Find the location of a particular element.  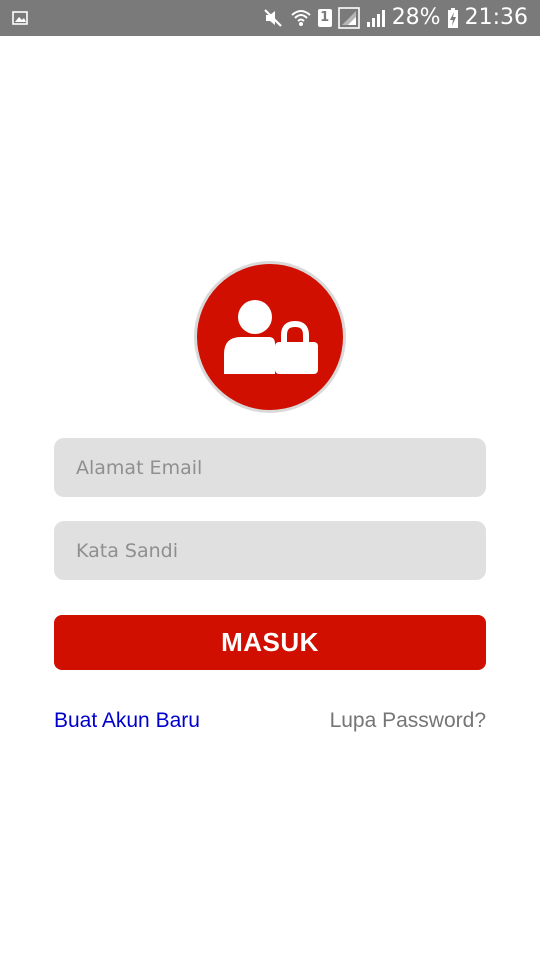

image-notification-icon is located at coordinates (20, 18).